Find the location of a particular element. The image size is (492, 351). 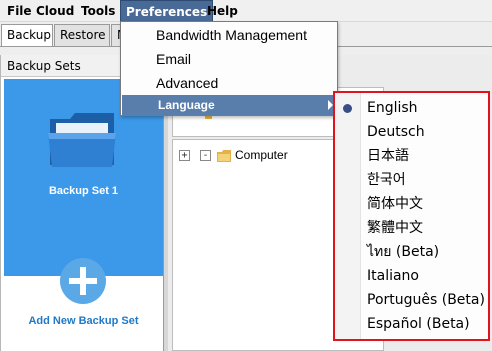

language-option-portugues: Português (Beta) is located at coordinates (411, 300).